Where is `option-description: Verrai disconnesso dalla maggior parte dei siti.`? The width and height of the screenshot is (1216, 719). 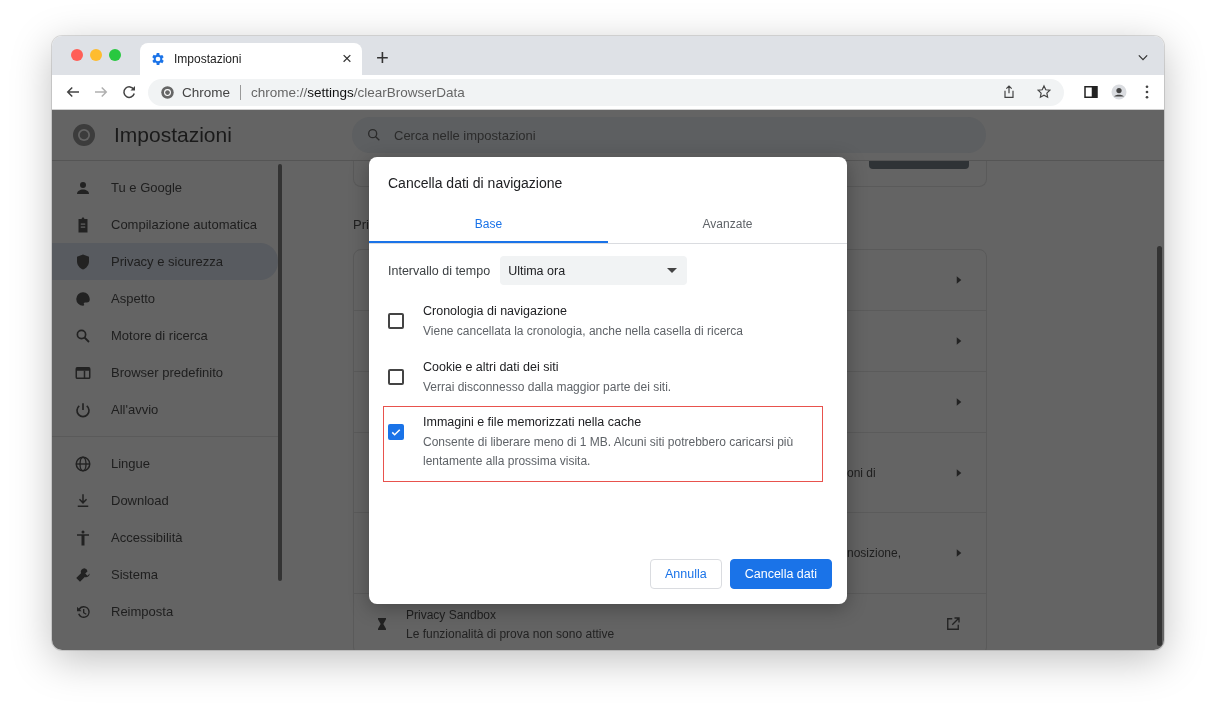
option-description: Verrai disconnesso dalla maggior parte dei siti. is located at coordinates (548, 387).